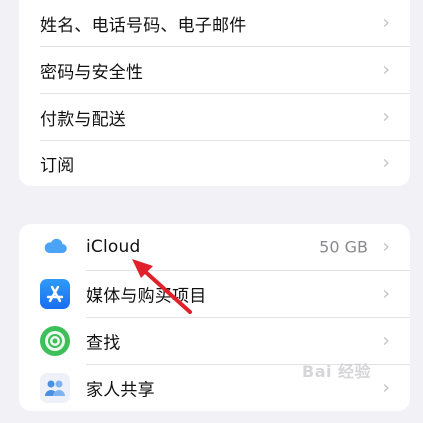 The height and width of the screenshot is (423, 423). Describe the element at coordinates (214, 117) in the screenshot. I see `row-payment-shipping: 付款与配送 ›` at that location.